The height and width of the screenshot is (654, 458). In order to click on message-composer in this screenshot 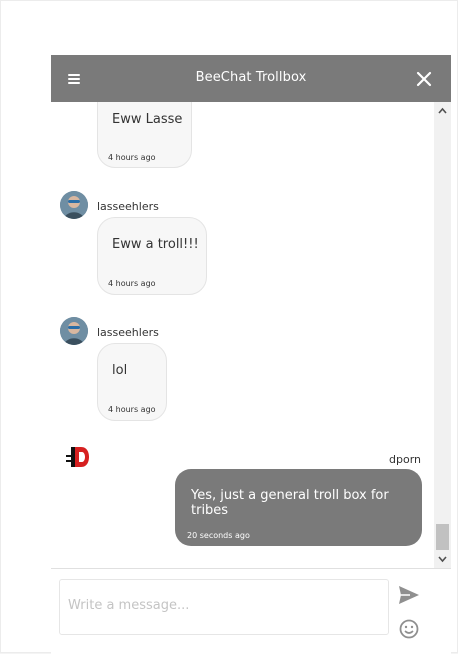, I will do `click(251, 611)`.